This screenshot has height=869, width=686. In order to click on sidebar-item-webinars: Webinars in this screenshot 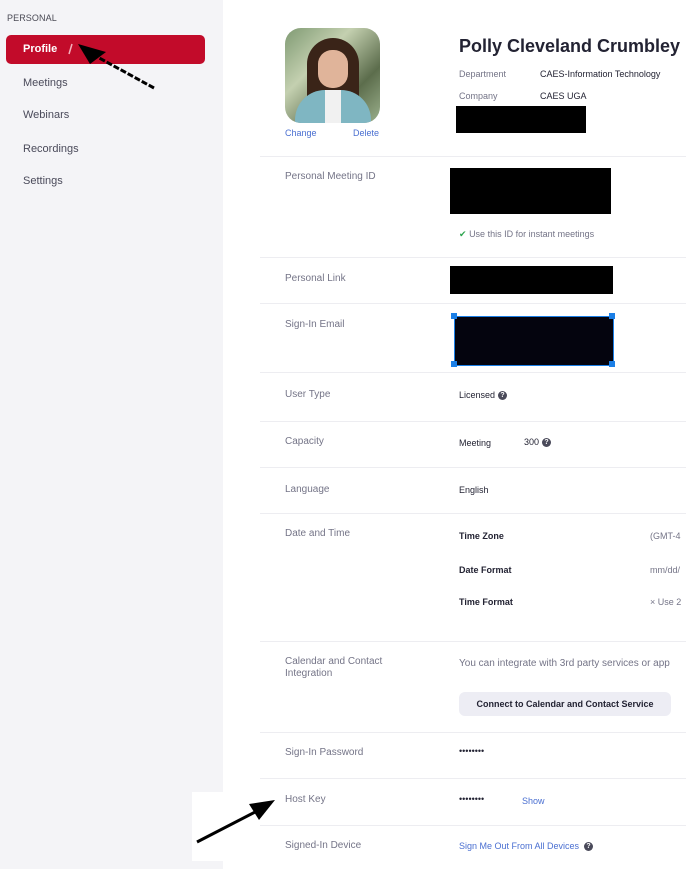, I will do `click(105, 115)`.